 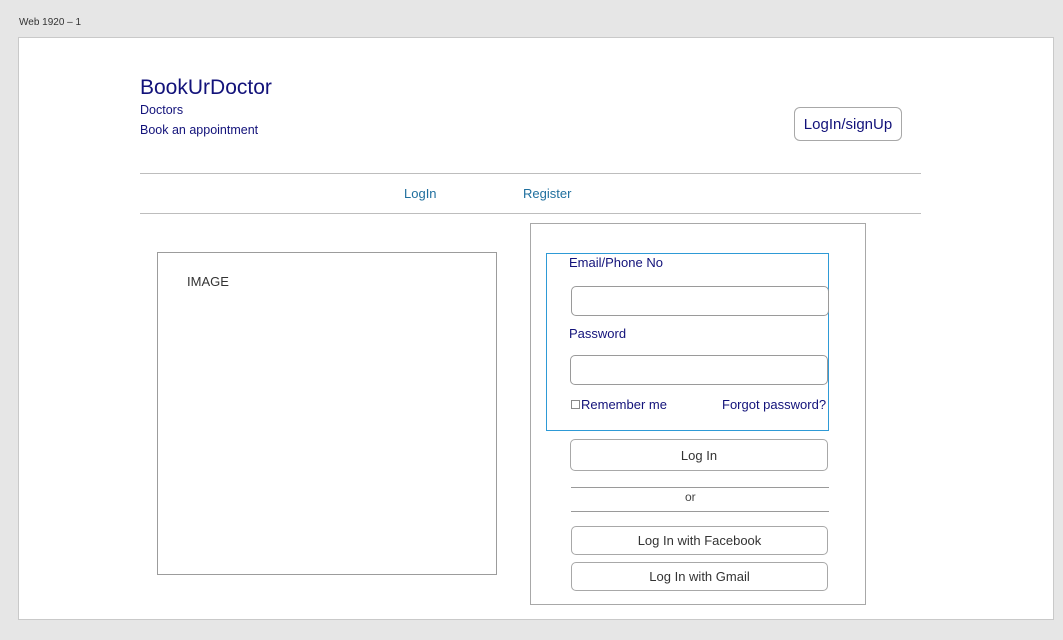 What do you see at coordinates (206, 130) in the screenshot?
I see `nav-link-book-appointment: Book an appointment` at bounding box center [206, 130].